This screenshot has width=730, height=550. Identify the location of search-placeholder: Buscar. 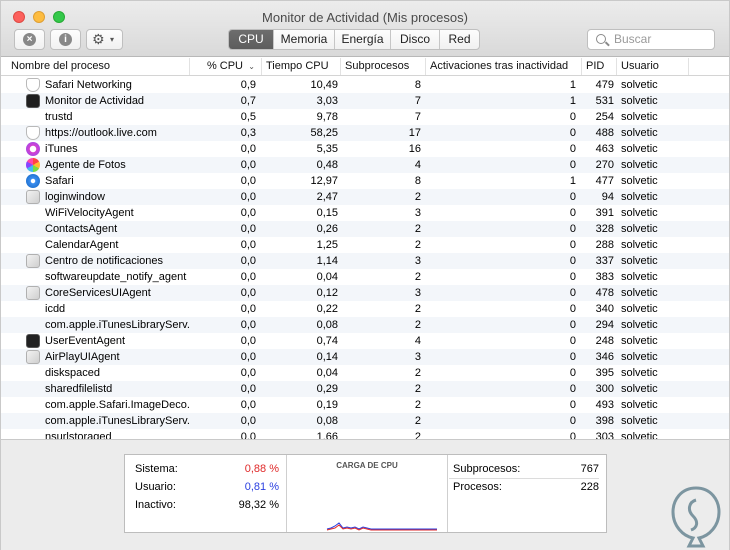
(633, 39).